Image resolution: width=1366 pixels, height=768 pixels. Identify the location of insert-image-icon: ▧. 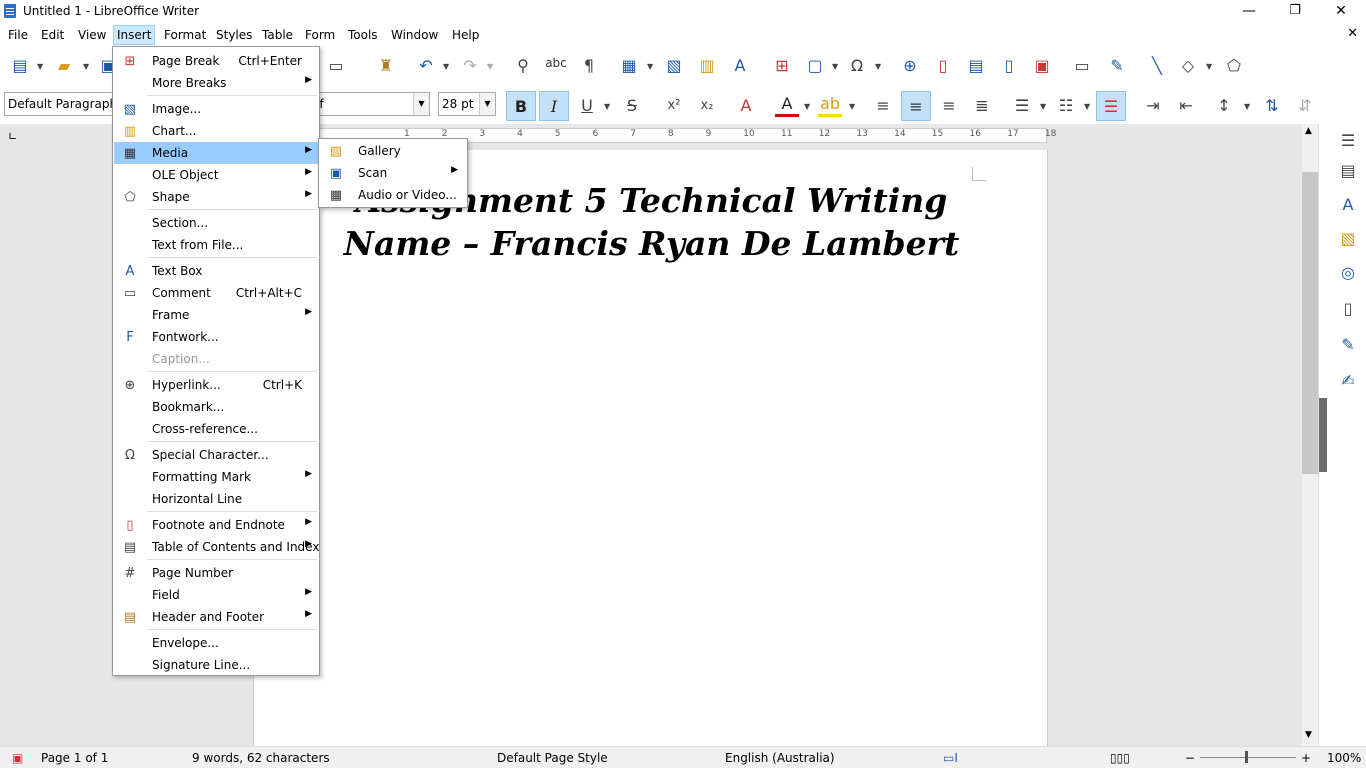
(674, 65).